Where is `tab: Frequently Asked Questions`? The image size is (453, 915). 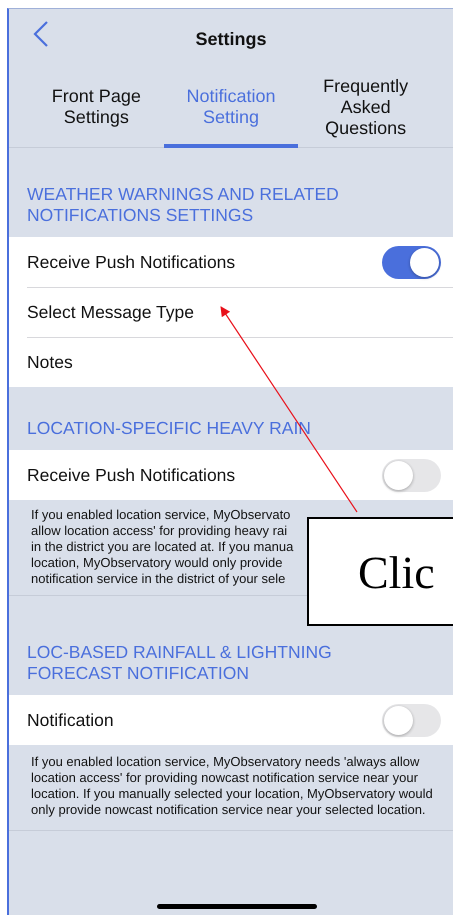 tab: Frequently Asked Questions is located at coordinates (365, 109).